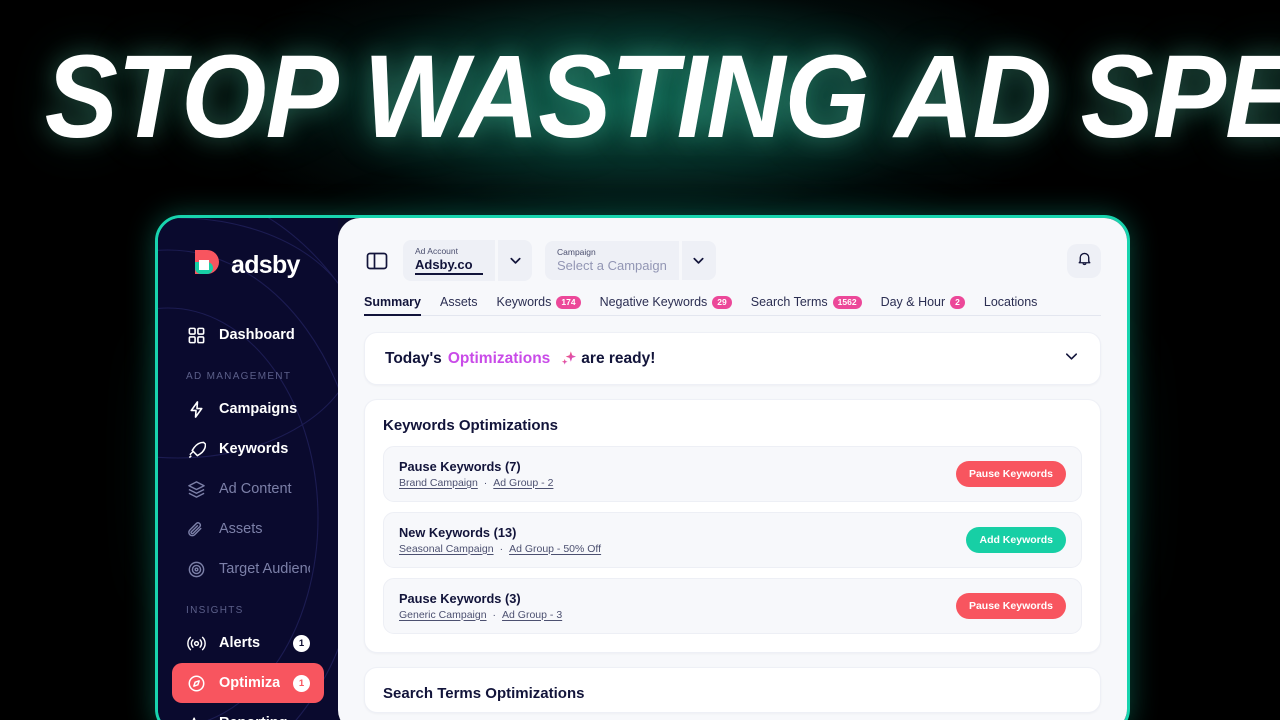  What do you see at coordinates (196, 683) in the screenshot?
I see `compass-icon` at bounding box center [196, 683].